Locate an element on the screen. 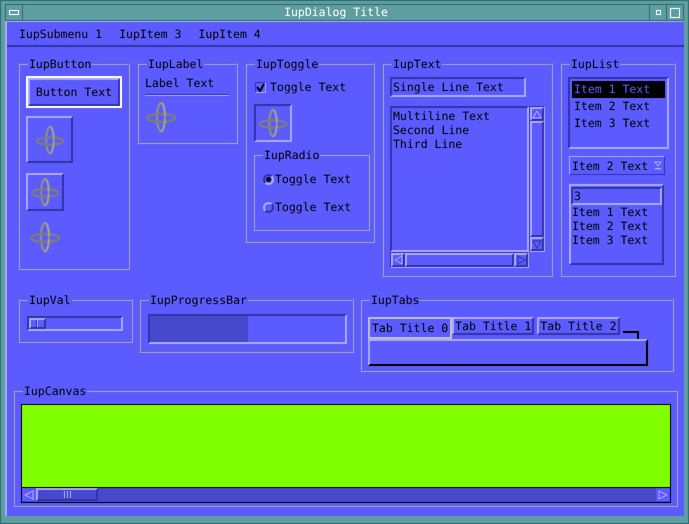 This screenshot has height=524, width=689. window-menu-button is located at coordinates (14, 12).